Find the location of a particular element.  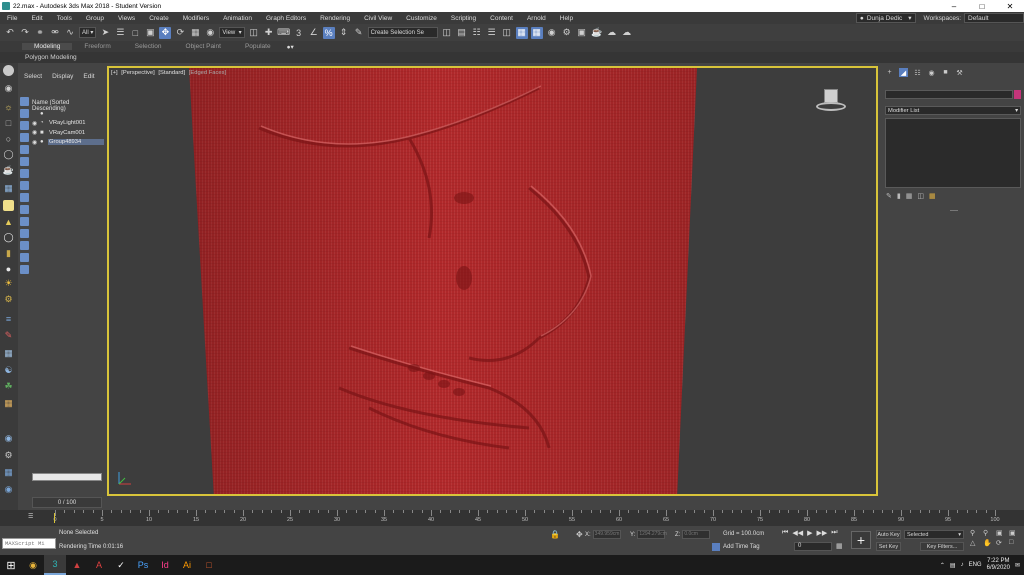

rendered-frame-window-icon: ▣ is located at coordinates (582, 33).